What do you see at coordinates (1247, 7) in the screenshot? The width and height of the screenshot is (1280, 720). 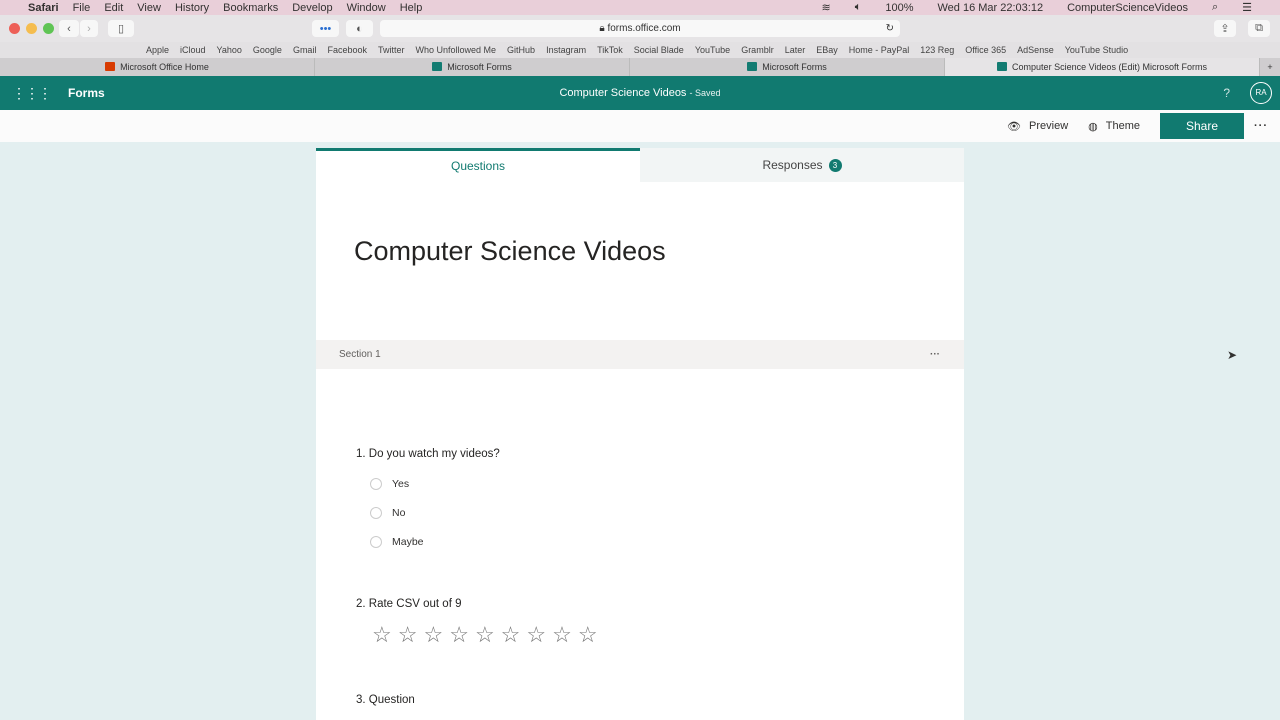 I see `control-center-icon: ☰` at bounding box center [1247, 7].